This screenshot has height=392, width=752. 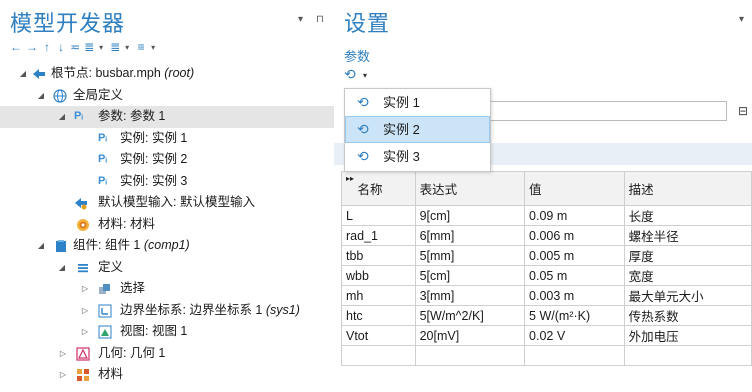 What do you see at coordinates (75, 47) in the screenshot?
I see `show-icon: ≂` at bounding box center [75, 47].